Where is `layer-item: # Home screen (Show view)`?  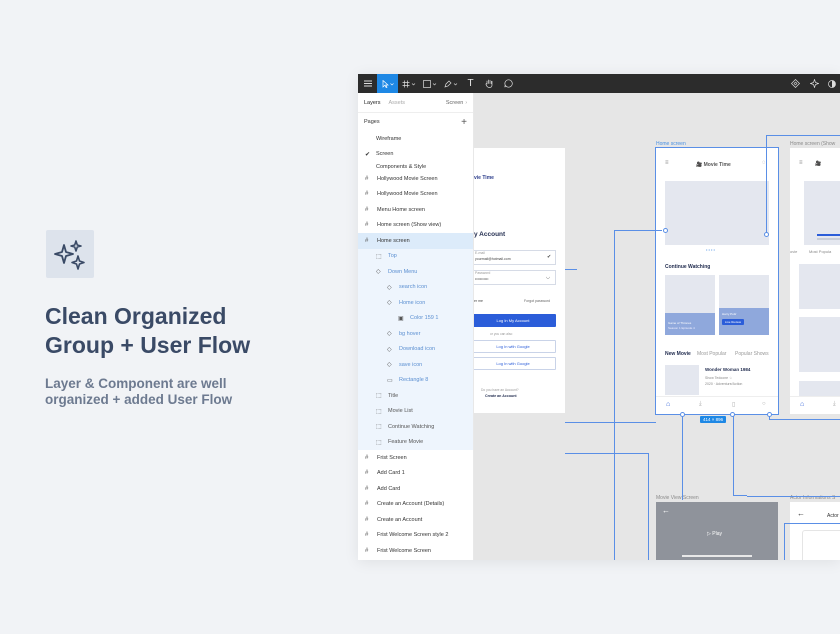 layer-item: # Home screen (Show view) is located at coordinates (415, 226).